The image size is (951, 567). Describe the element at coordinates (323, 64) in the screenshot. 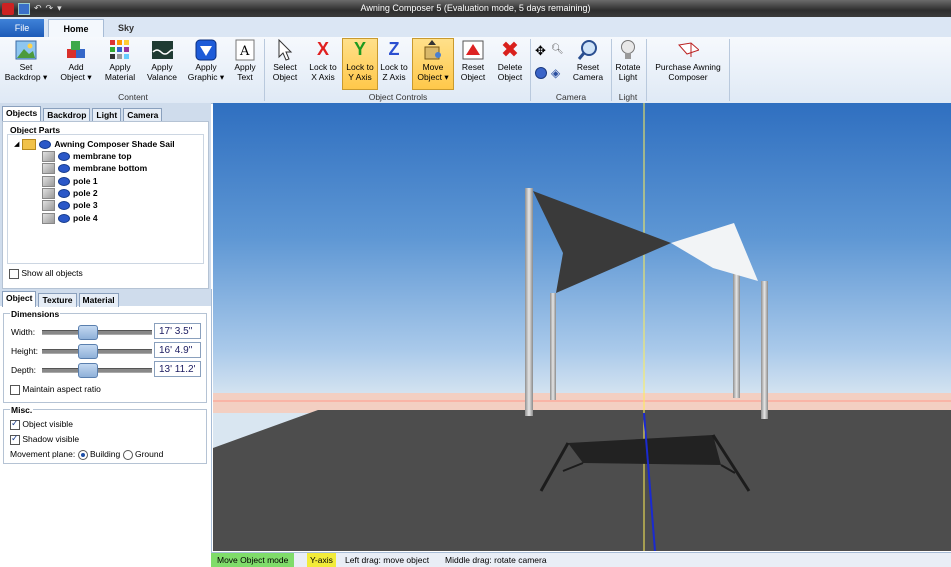

I see `lock-x-axis-button: X Lock to X Axis` at that location.